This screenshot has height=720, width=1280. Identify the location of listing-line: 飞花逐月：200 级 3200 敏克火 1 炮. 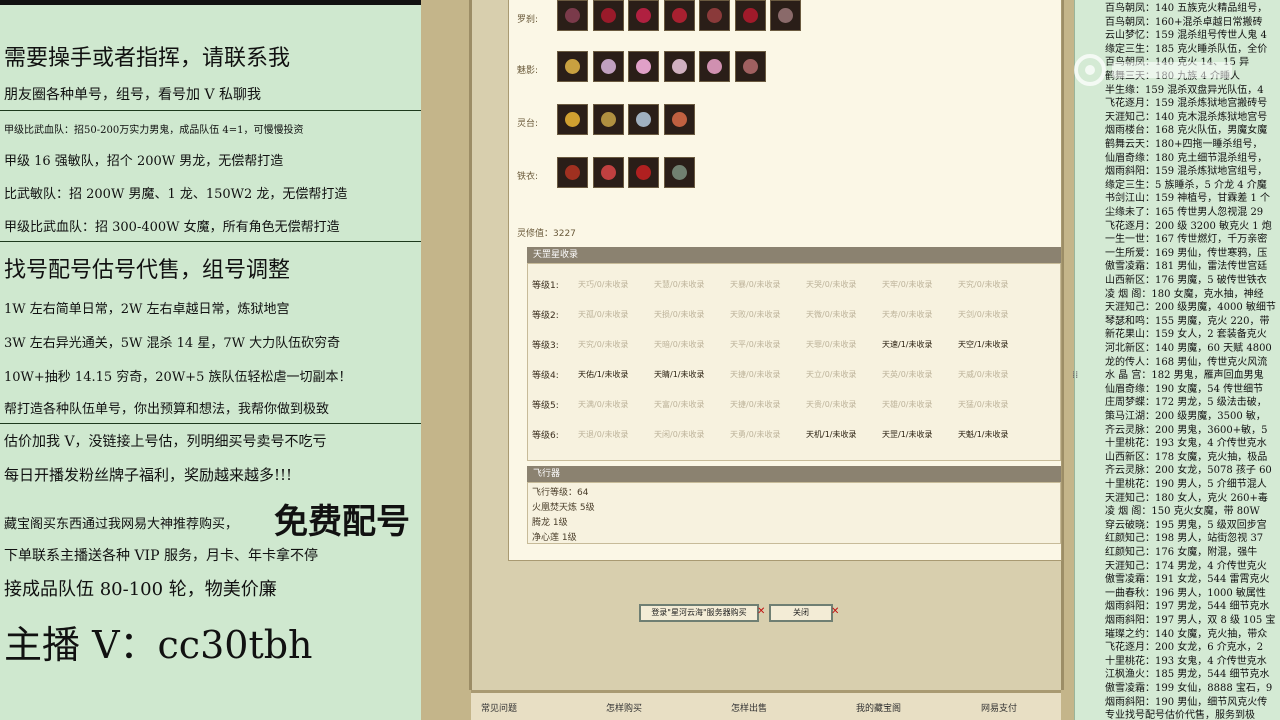
(1188, 226).